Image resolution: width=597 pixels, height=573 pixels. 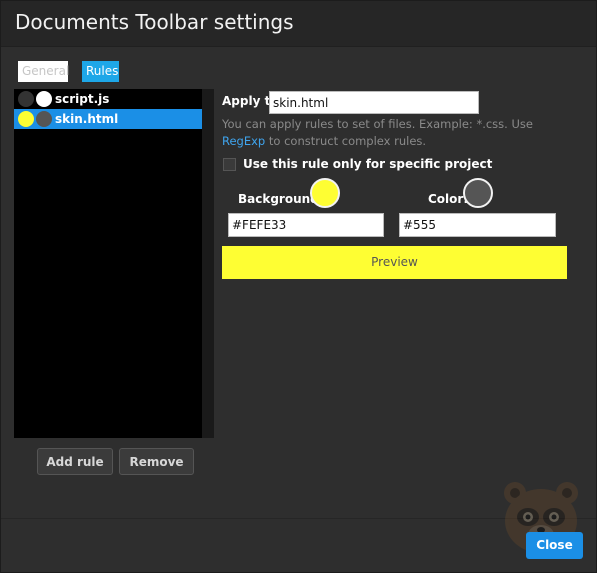 I want to click on rule-label: skin.html, so click(x=87, y=119).